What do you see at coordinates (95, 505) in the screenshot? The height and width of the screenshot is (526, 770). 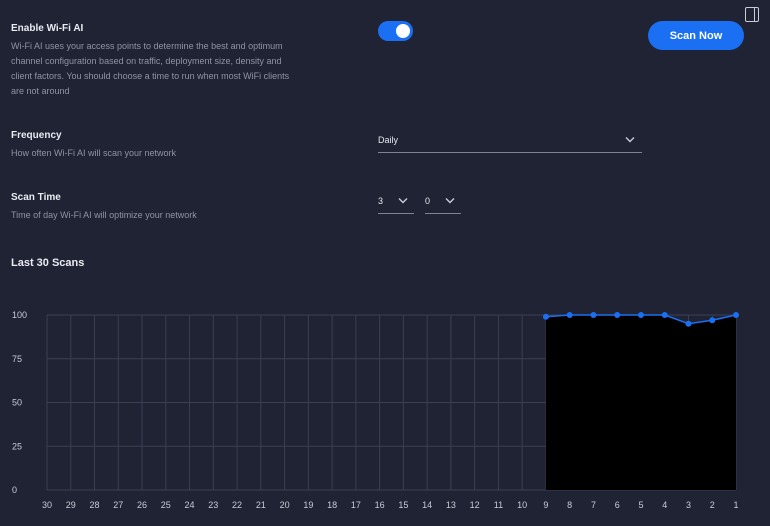 I see `x-tick-label: 28` at bounding box center [95, 505].